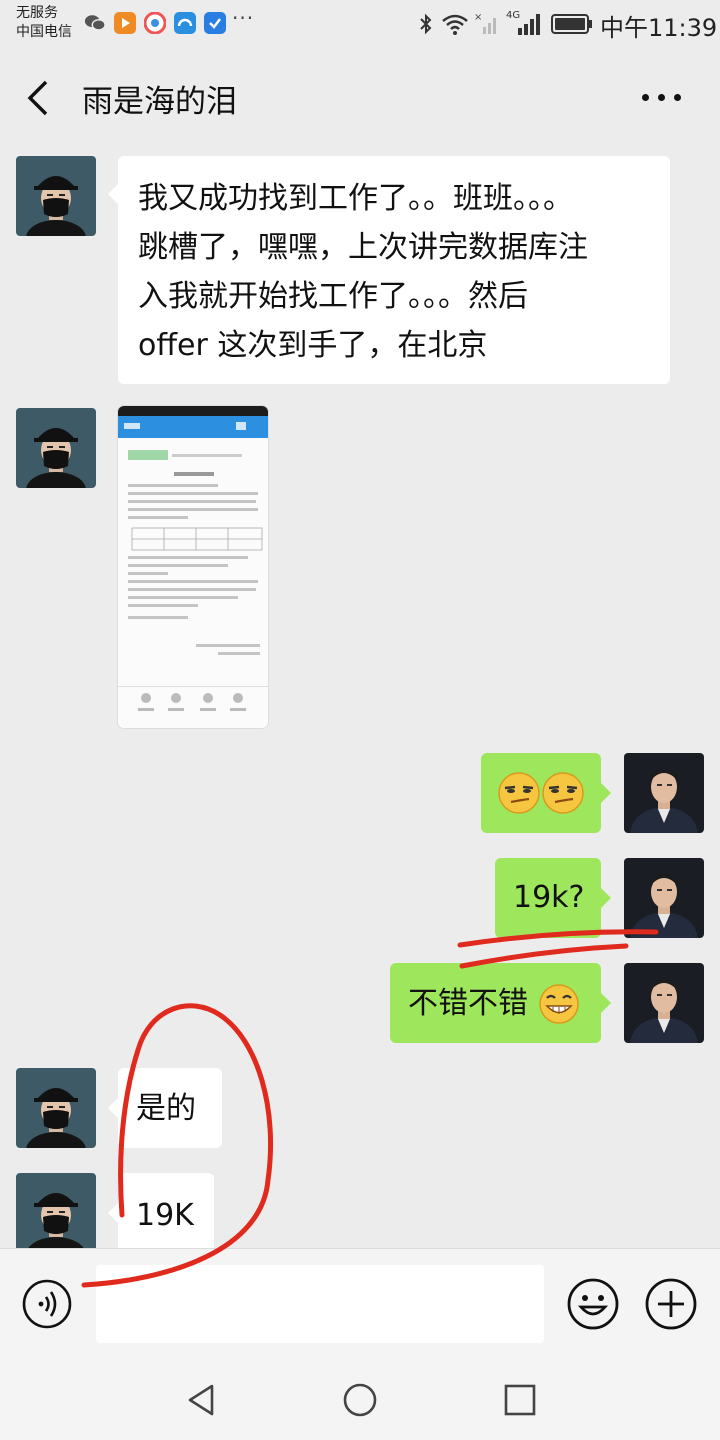 This screenshot has width=720, height=1440. I want to click on document-screenshot-icon, so click(193, 567).